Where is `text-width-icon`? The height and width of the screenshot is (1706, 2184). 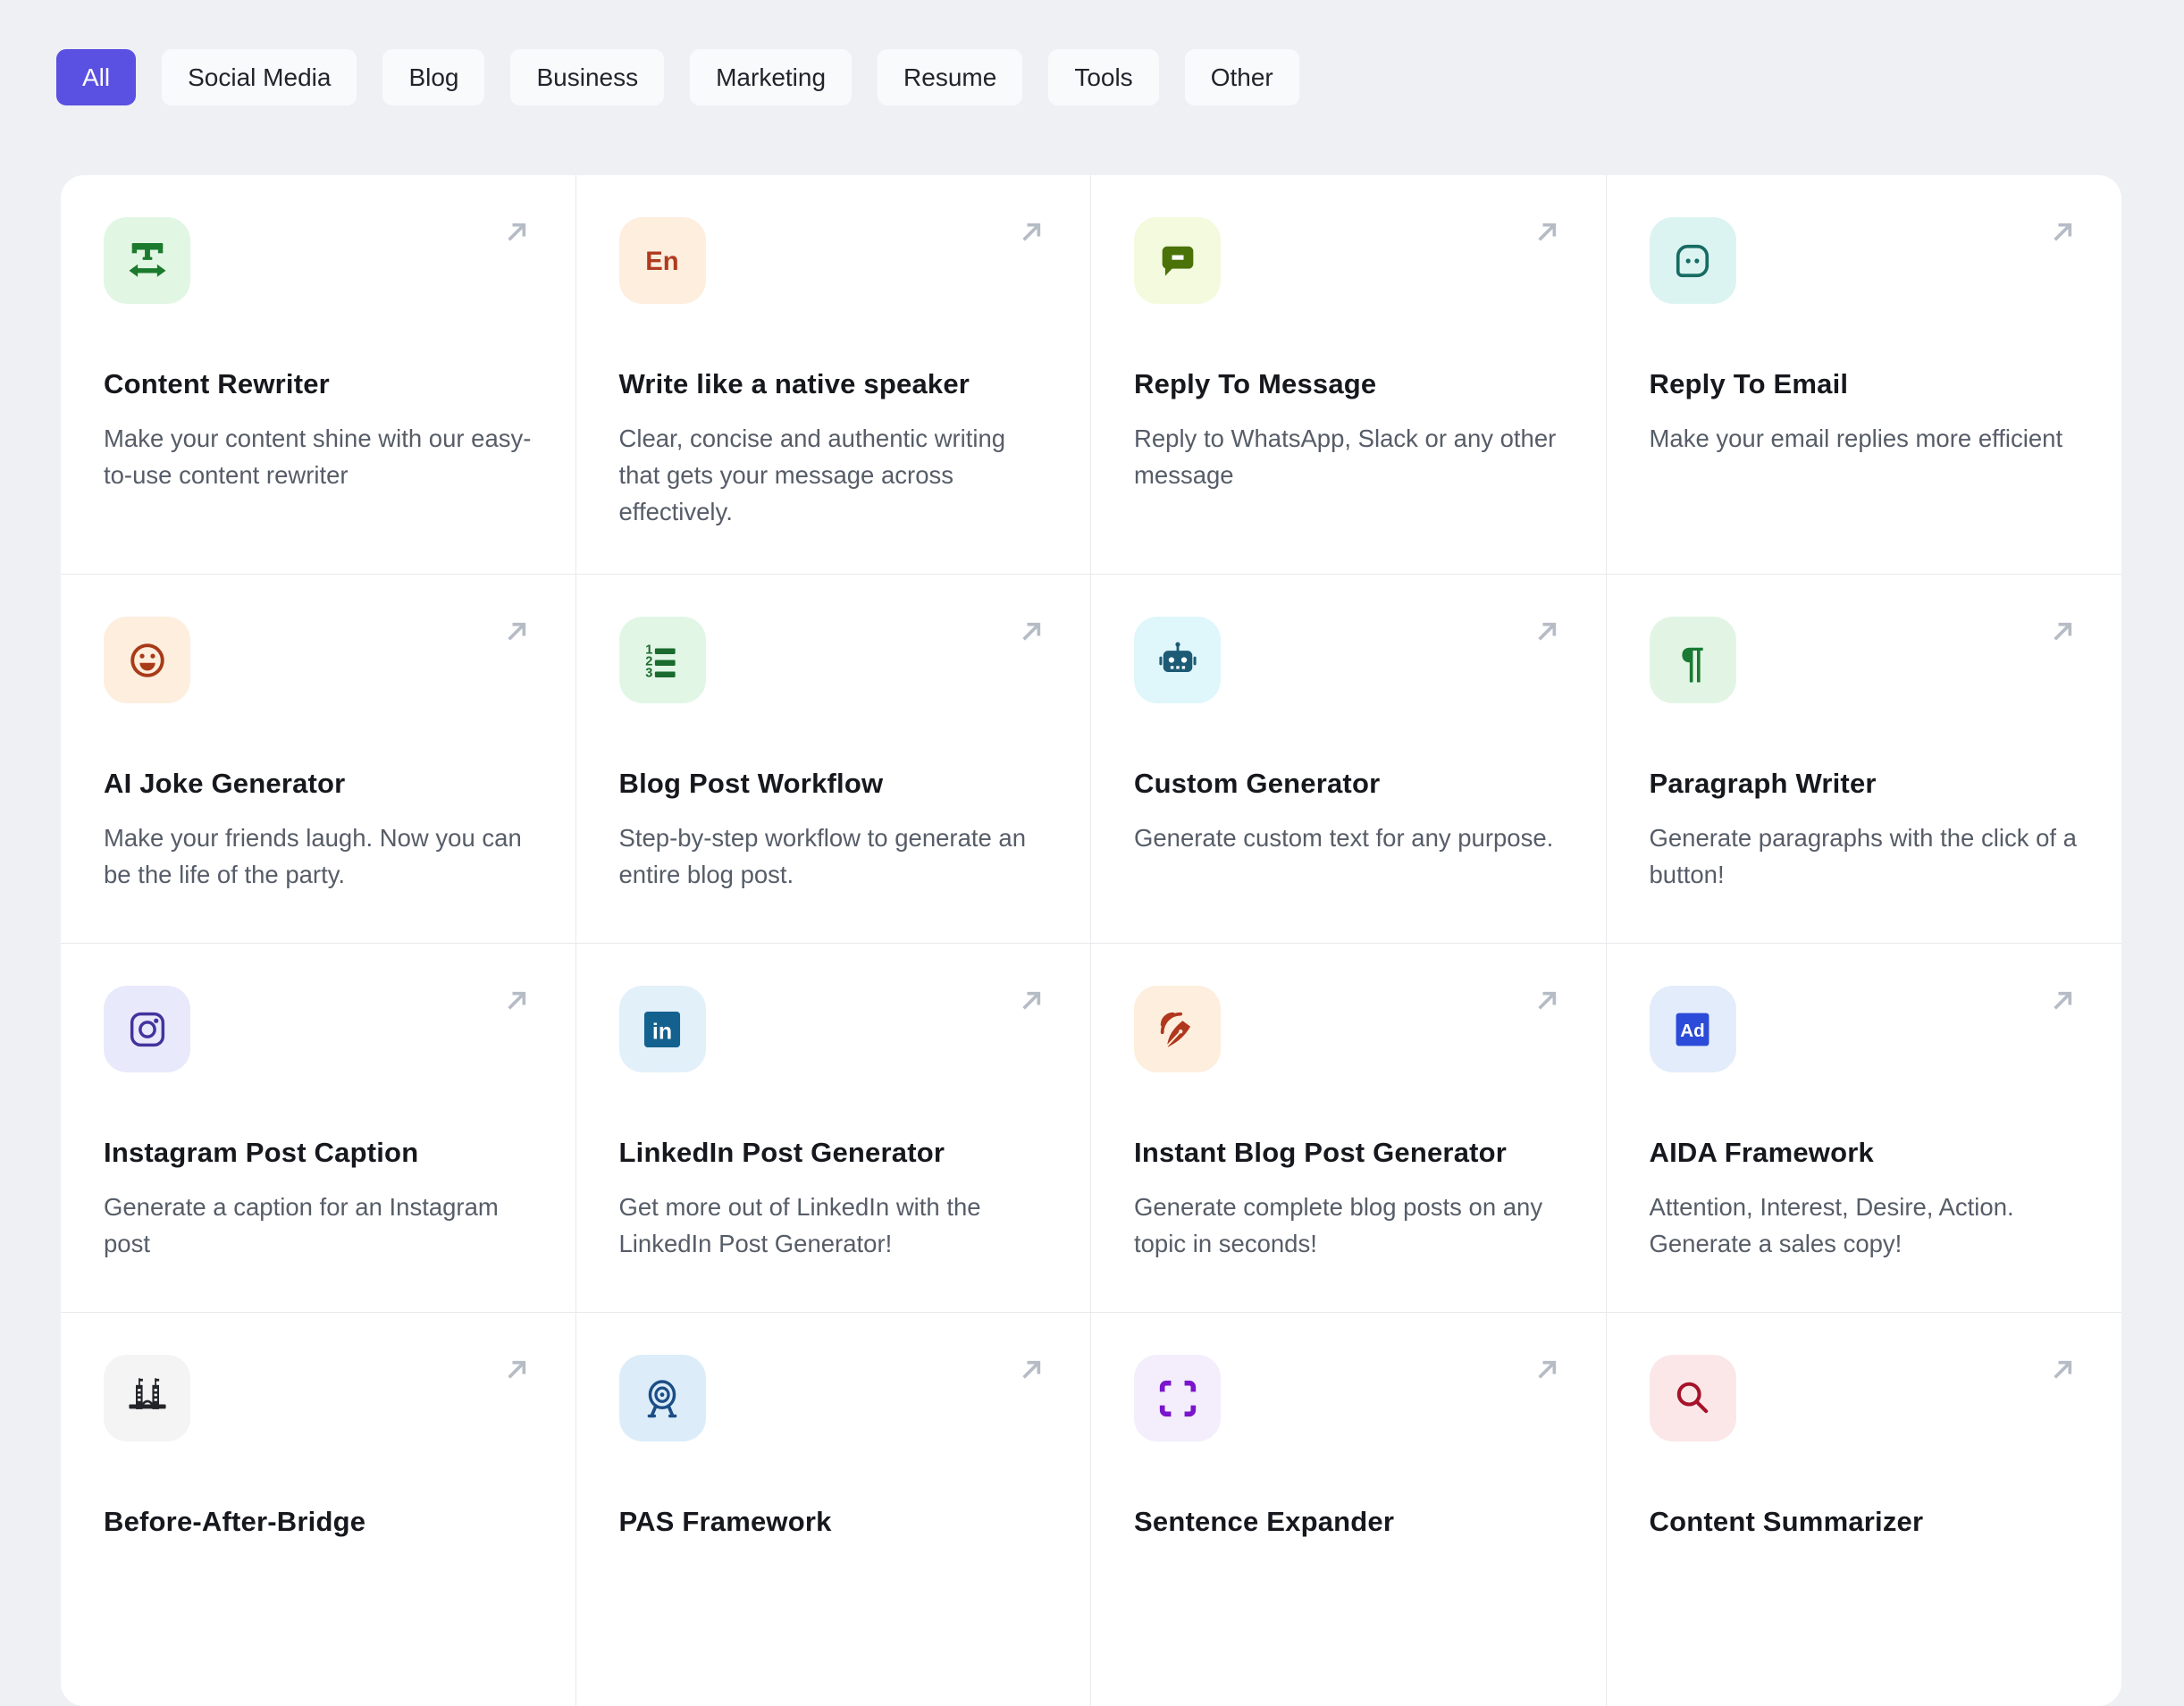
text-width-icon is located at coordinates (147, 259).